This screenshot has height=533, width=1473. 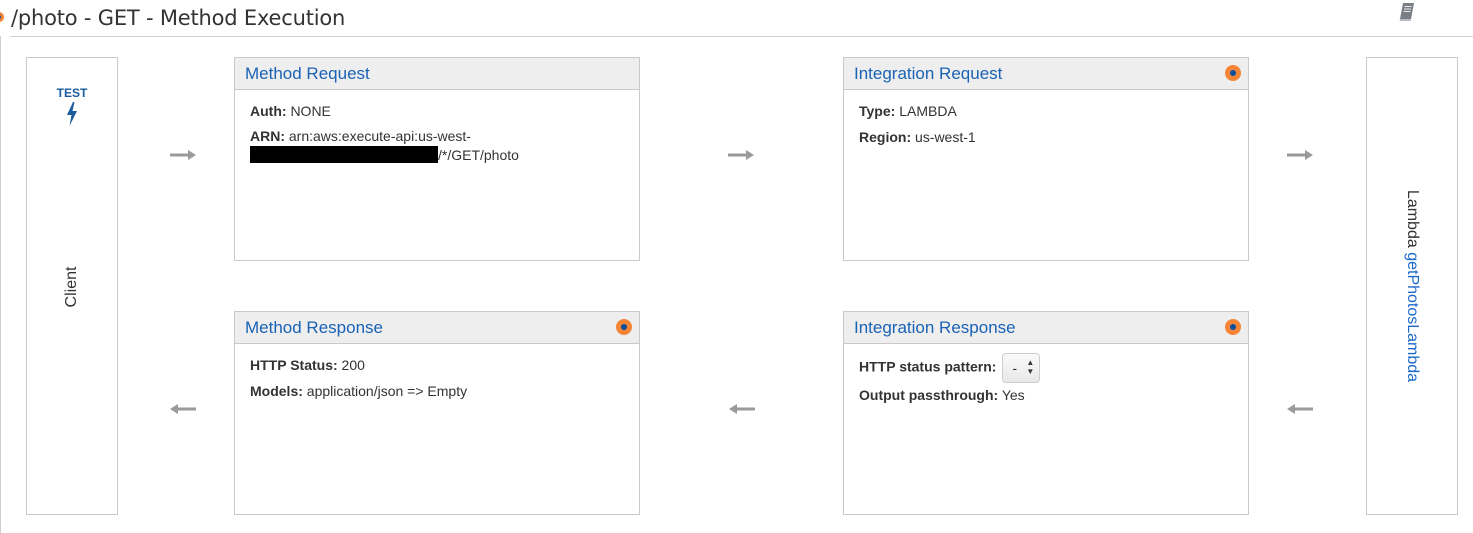 What do you see at coordinates (1021, 368) in the screenshot?
I see `status-pattern-select: - ▲ ▼` at bounding box center [1021, 368].